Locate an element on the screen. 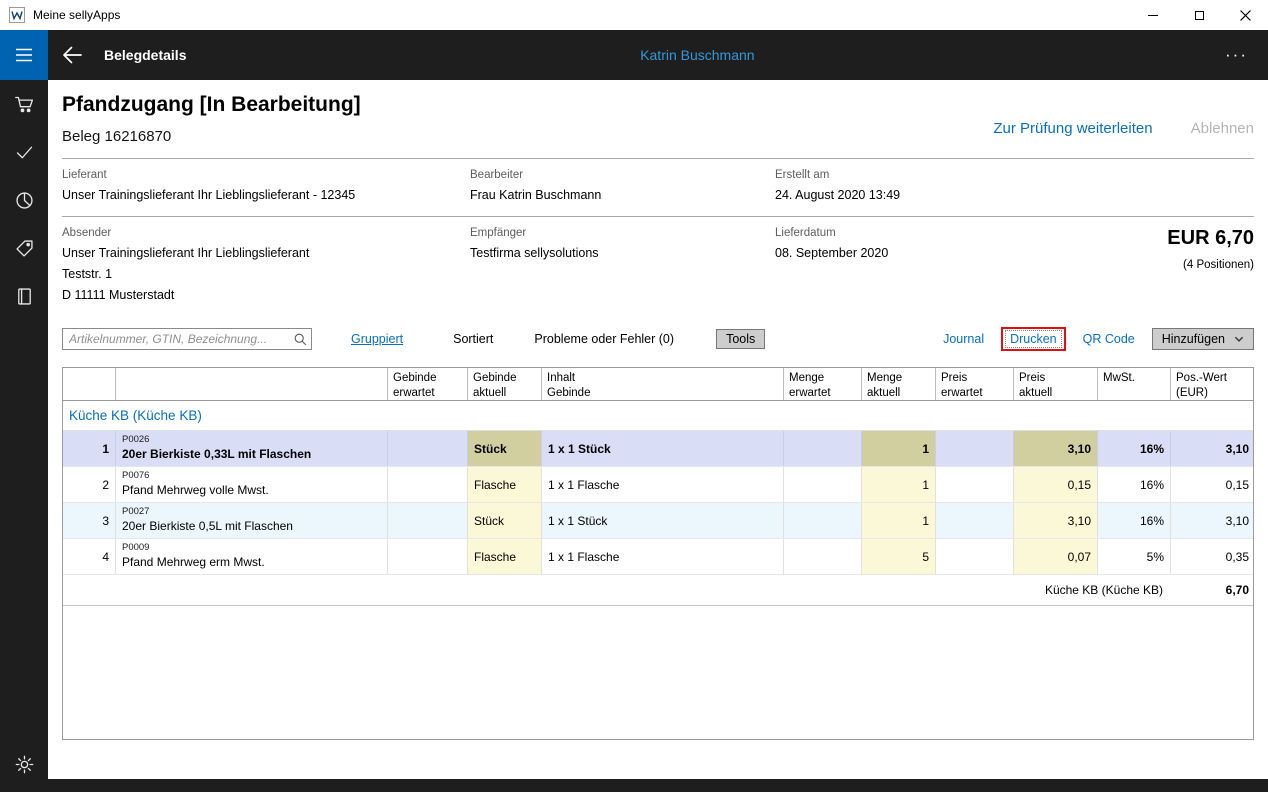  qr-code-button: QR Code is located at coordinates (1109, 339).